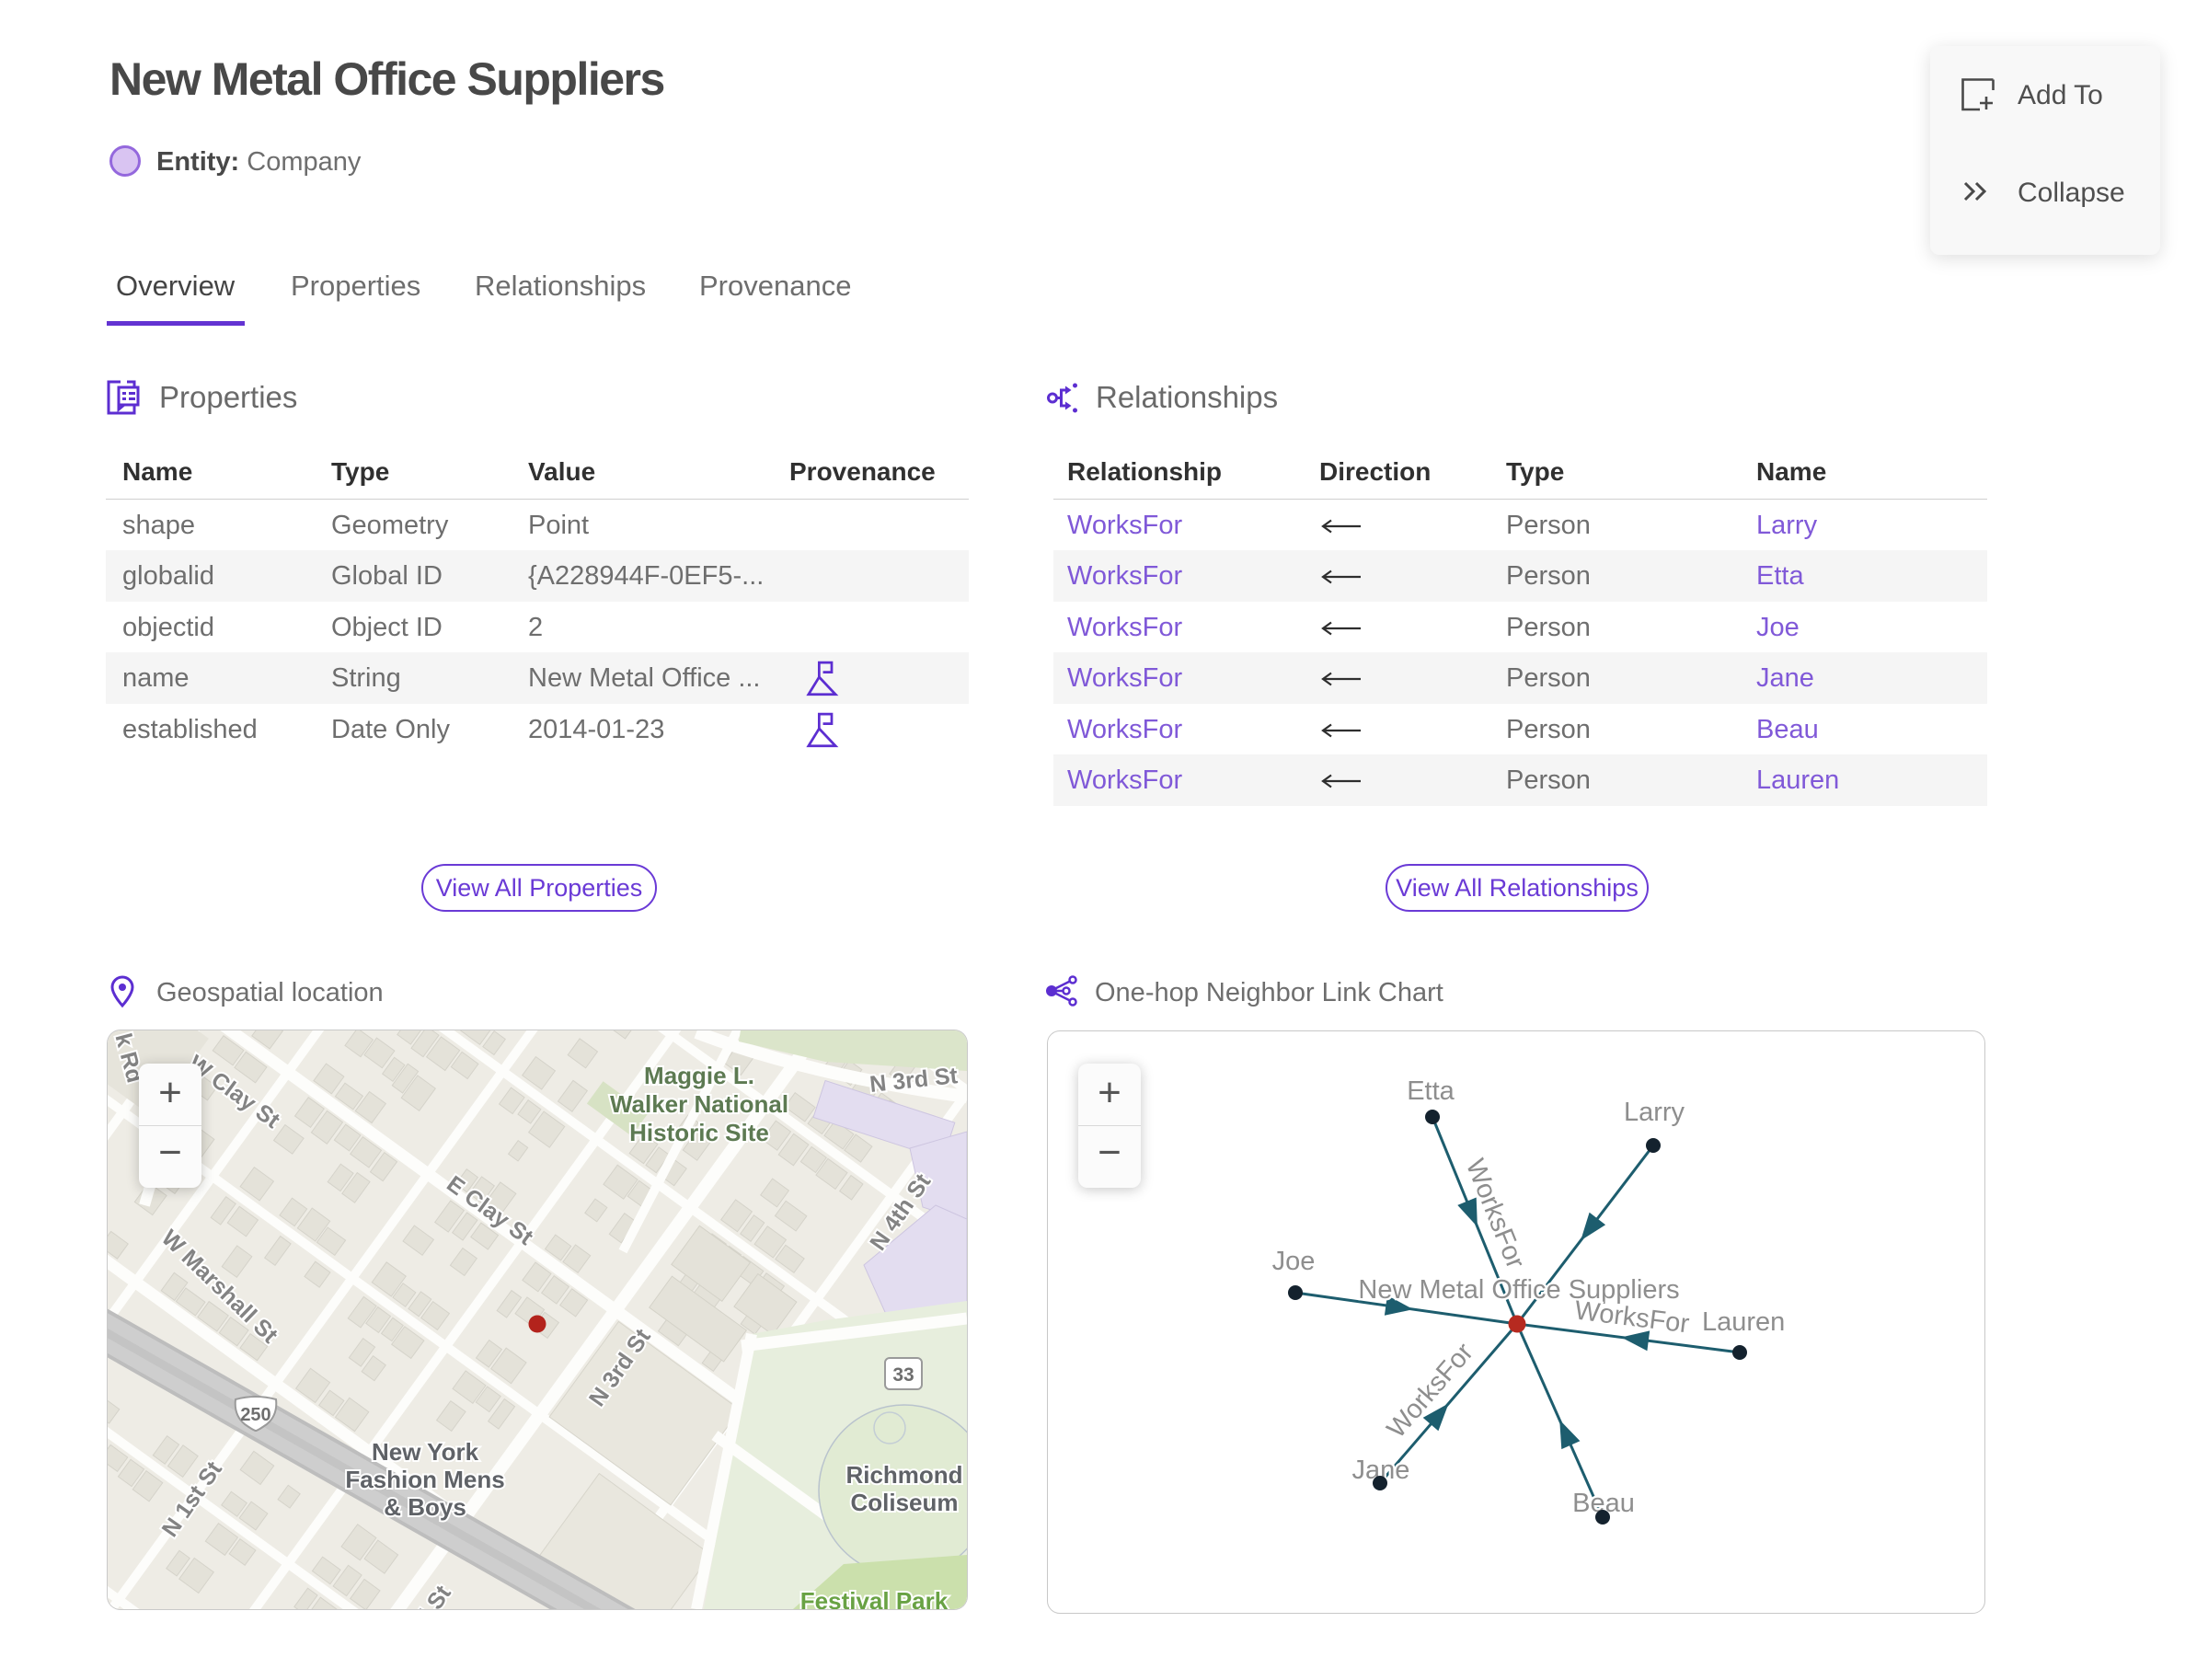 The image size is (2208, 1680). What do you see at coordinates (425, 1452) in the screenshot?
I see `svg-text: New York` at bounding box center [425, 1452].